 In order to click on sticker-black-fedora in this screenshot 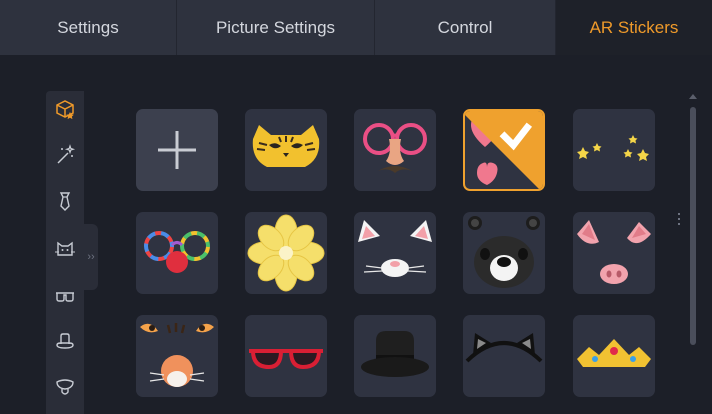, I will do `click(395, 356)`.